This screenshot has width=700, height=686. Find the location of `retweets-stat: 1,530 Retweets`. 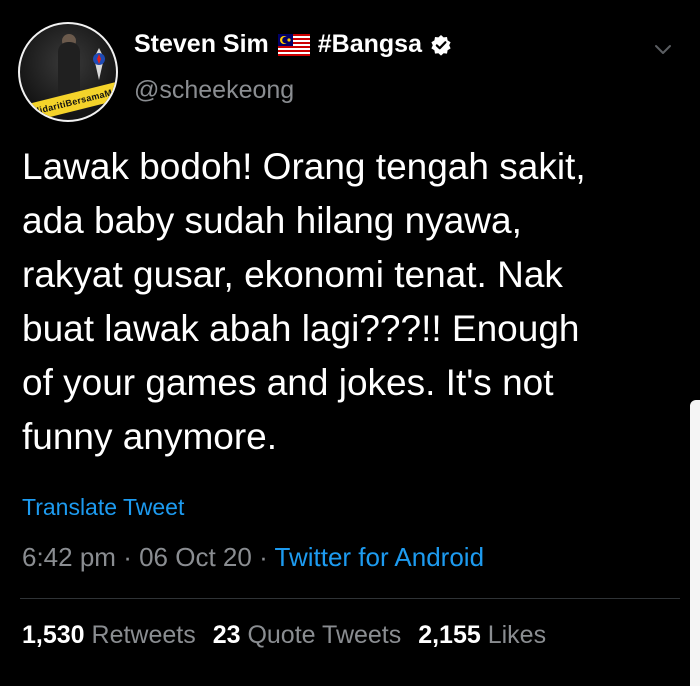

retweets-stat: 1,530 Retweets is located at coordinates (109, 635).